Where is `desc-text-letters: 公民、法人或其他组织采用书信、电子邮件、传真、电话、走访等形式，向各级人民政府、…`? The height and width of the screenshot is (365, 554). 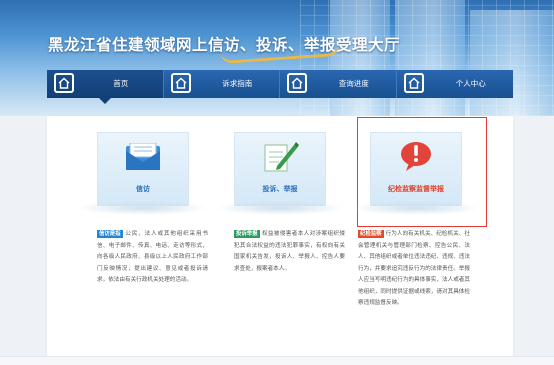 desc-text-letters: 公民、法人或其他组织采用书信、电子邮件、传真、电话、走访等形式，向各级人民政府、… is located at coordinates (152, 257).